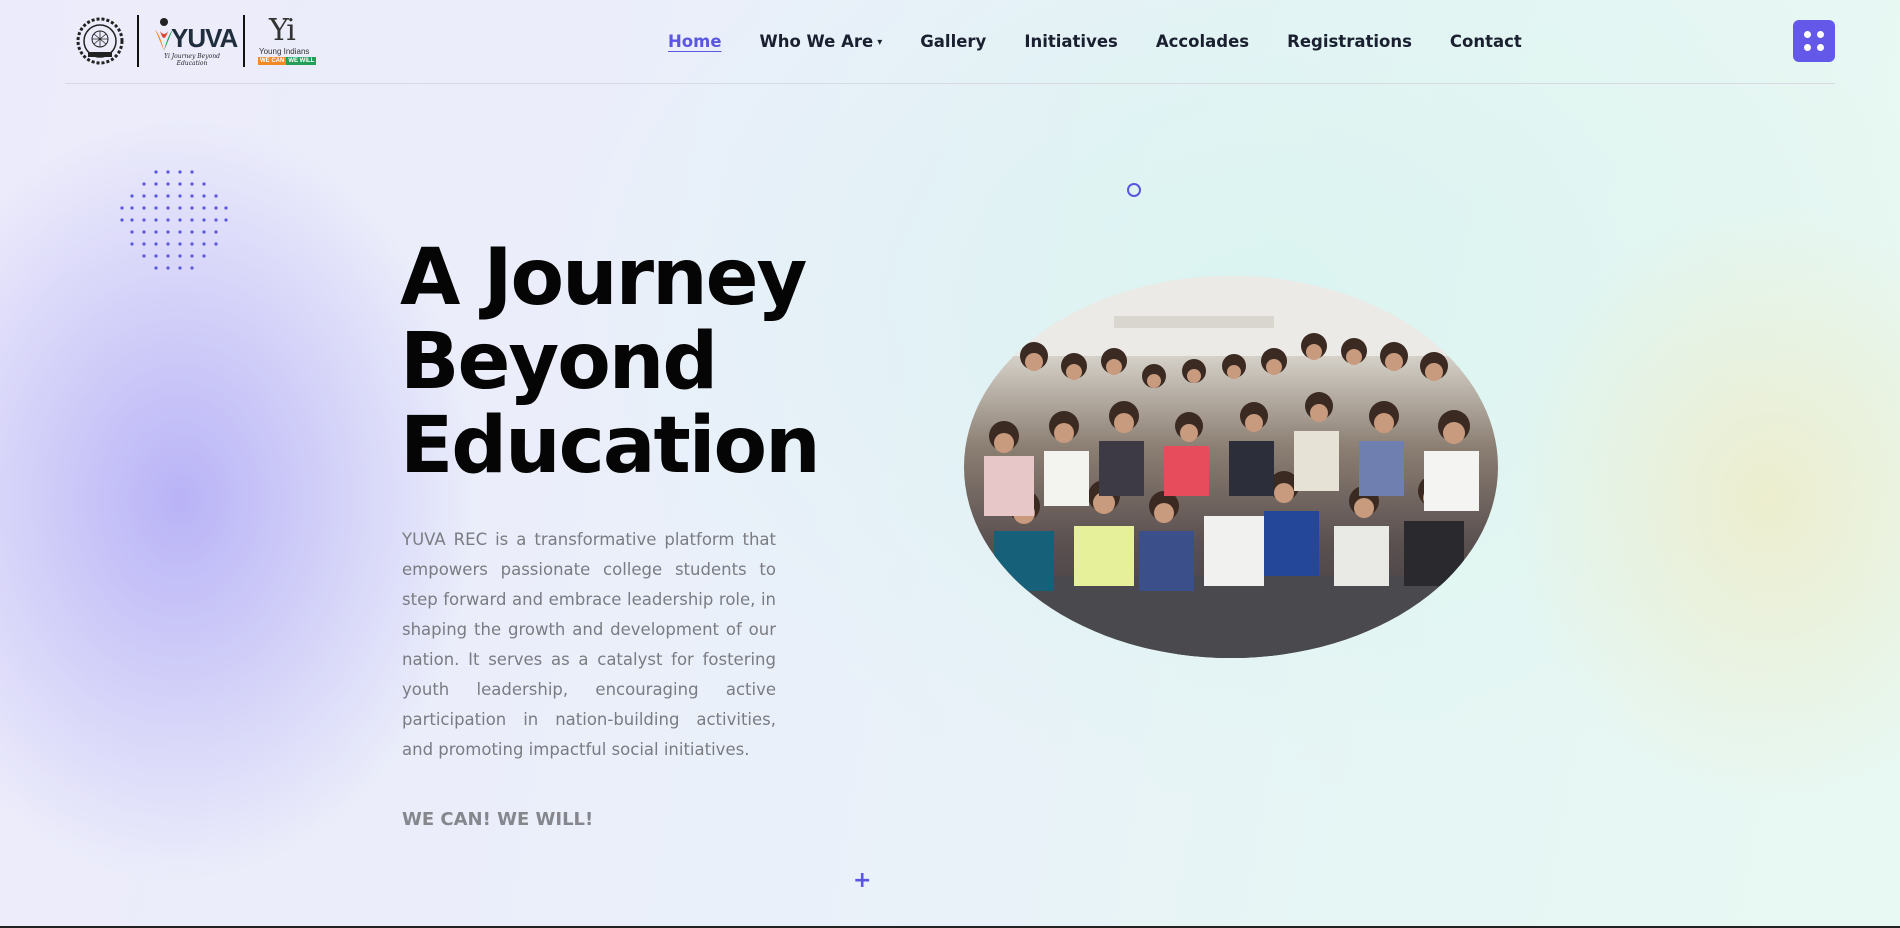  Describe the element at coordinates (174, 220) in the screenshot. I see `dot-grid-decoration` at that location.